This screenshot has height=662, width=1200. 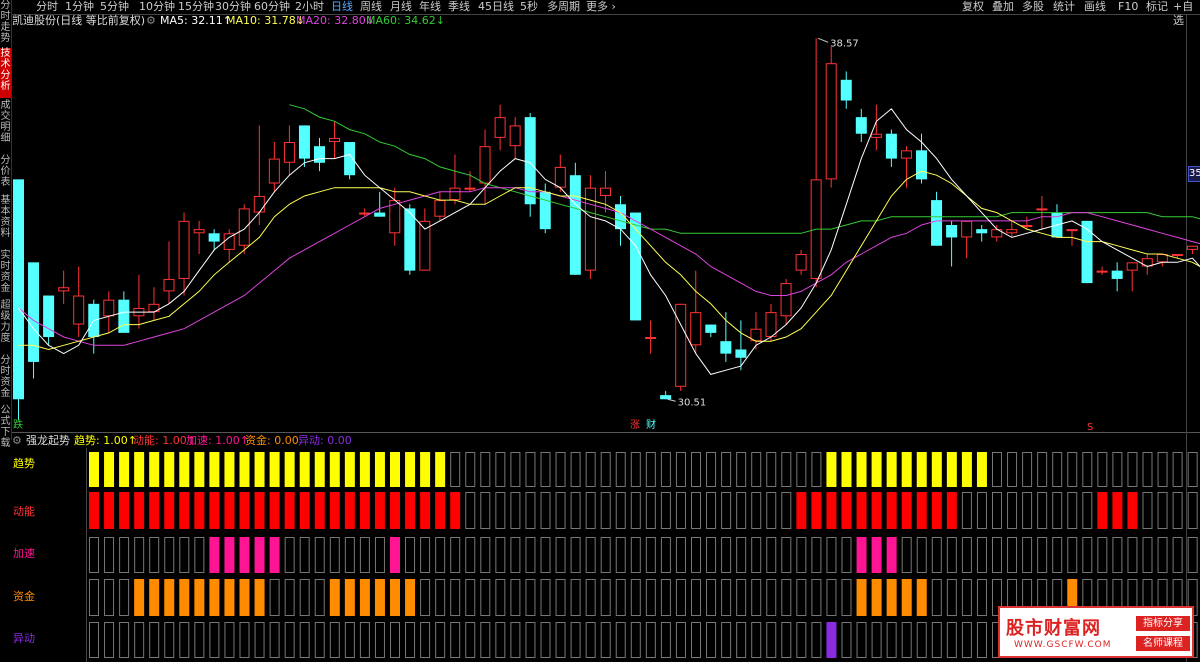 I want to click on signal-bar-fund, so click(x=154, y=597).